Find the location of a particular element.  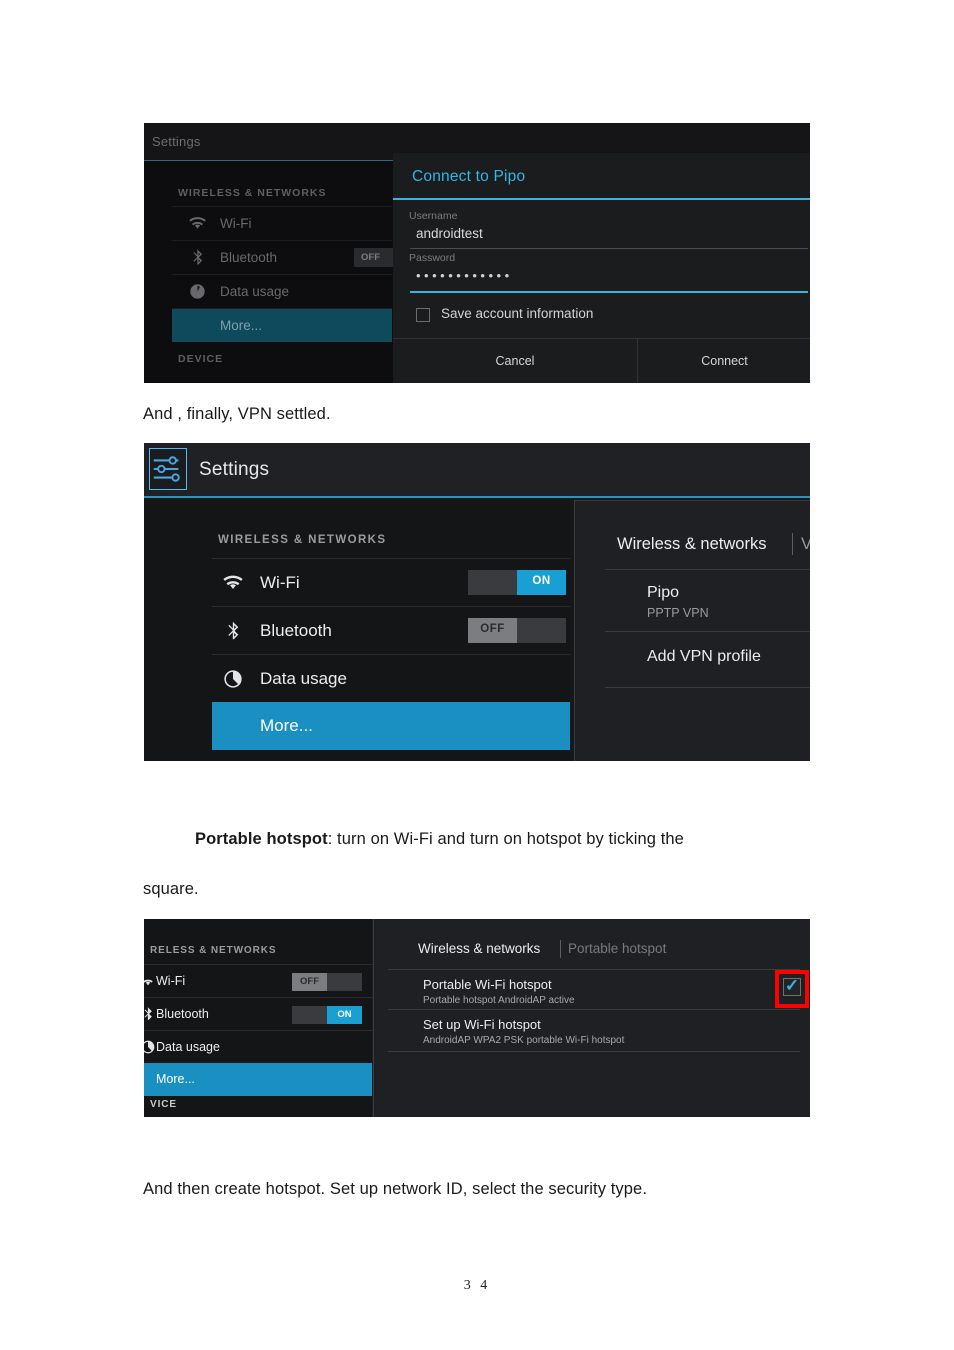

shot1-bluetooth-toggle: OFF is located at coordinates (376, 257).